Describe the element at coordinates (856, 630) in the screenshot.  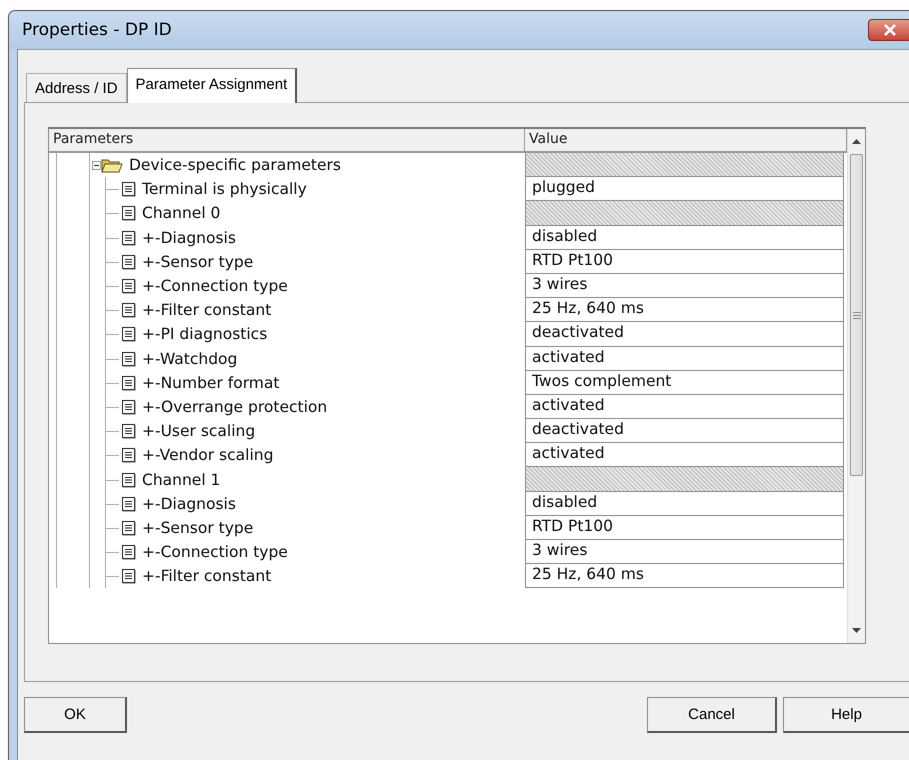
I see `scroll-down-icon` at that location.